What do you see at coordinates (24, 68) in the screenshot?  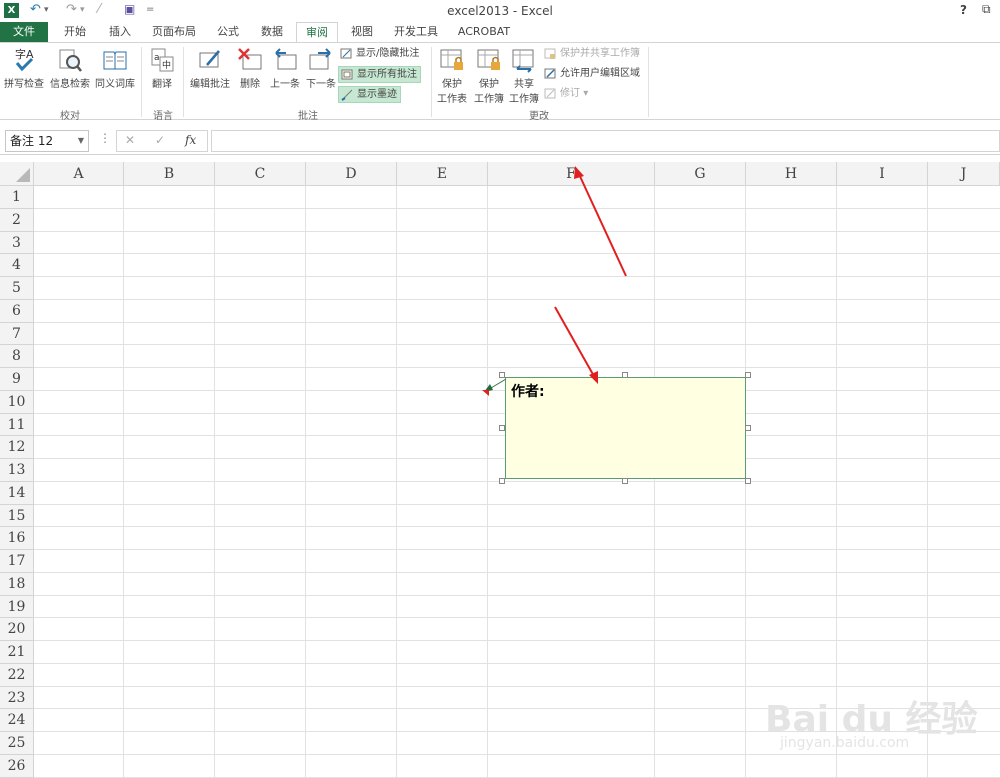 I see `spell-check-button: 字A 拼写检查` at bounding box center [24, 68].